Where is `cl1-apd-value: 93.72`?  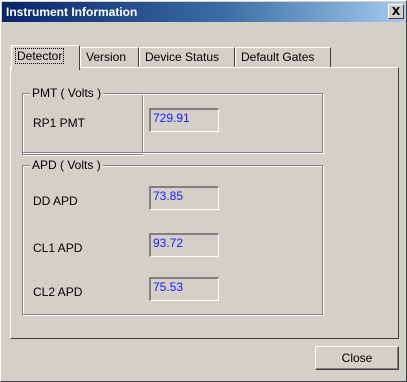
cl1-apd-value: 93.72 is located at coordinates (184, 245).